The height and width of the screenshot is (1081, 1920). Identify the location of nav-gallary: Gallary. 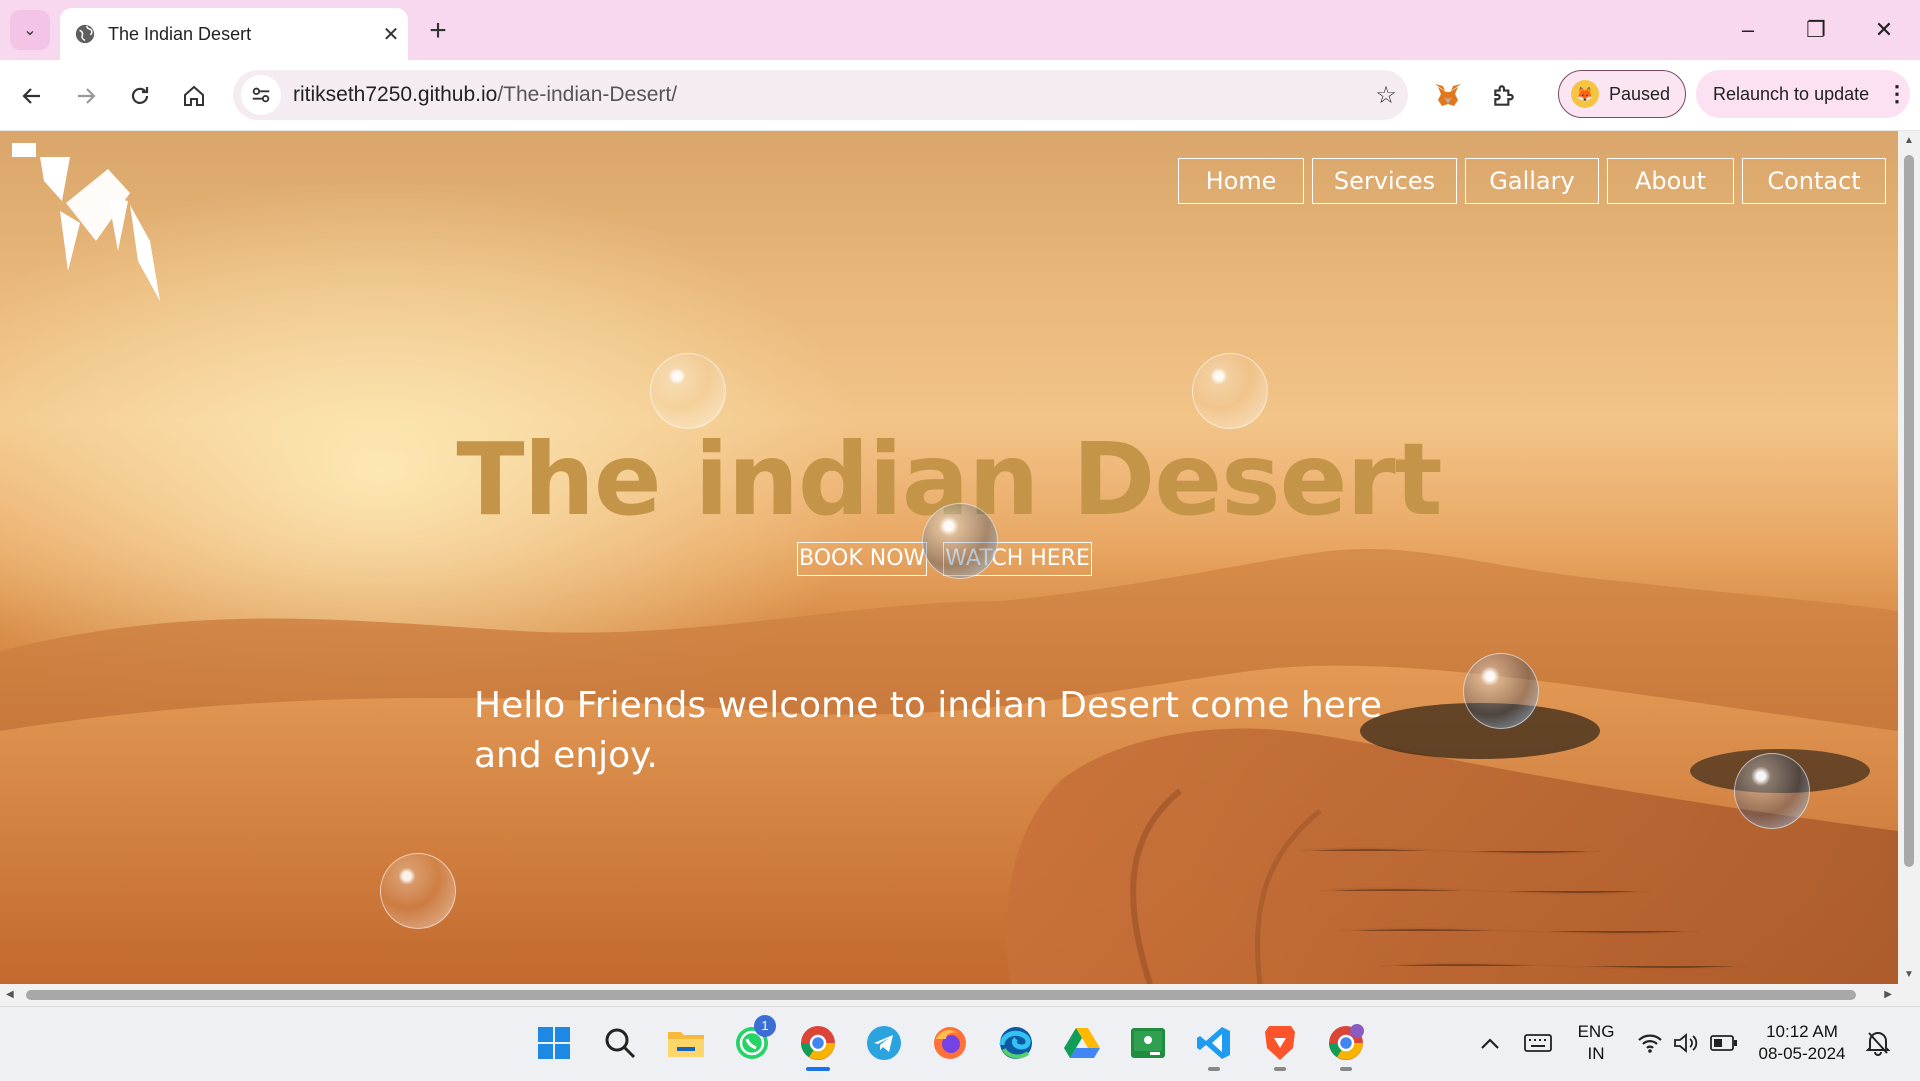
(1532, 181).